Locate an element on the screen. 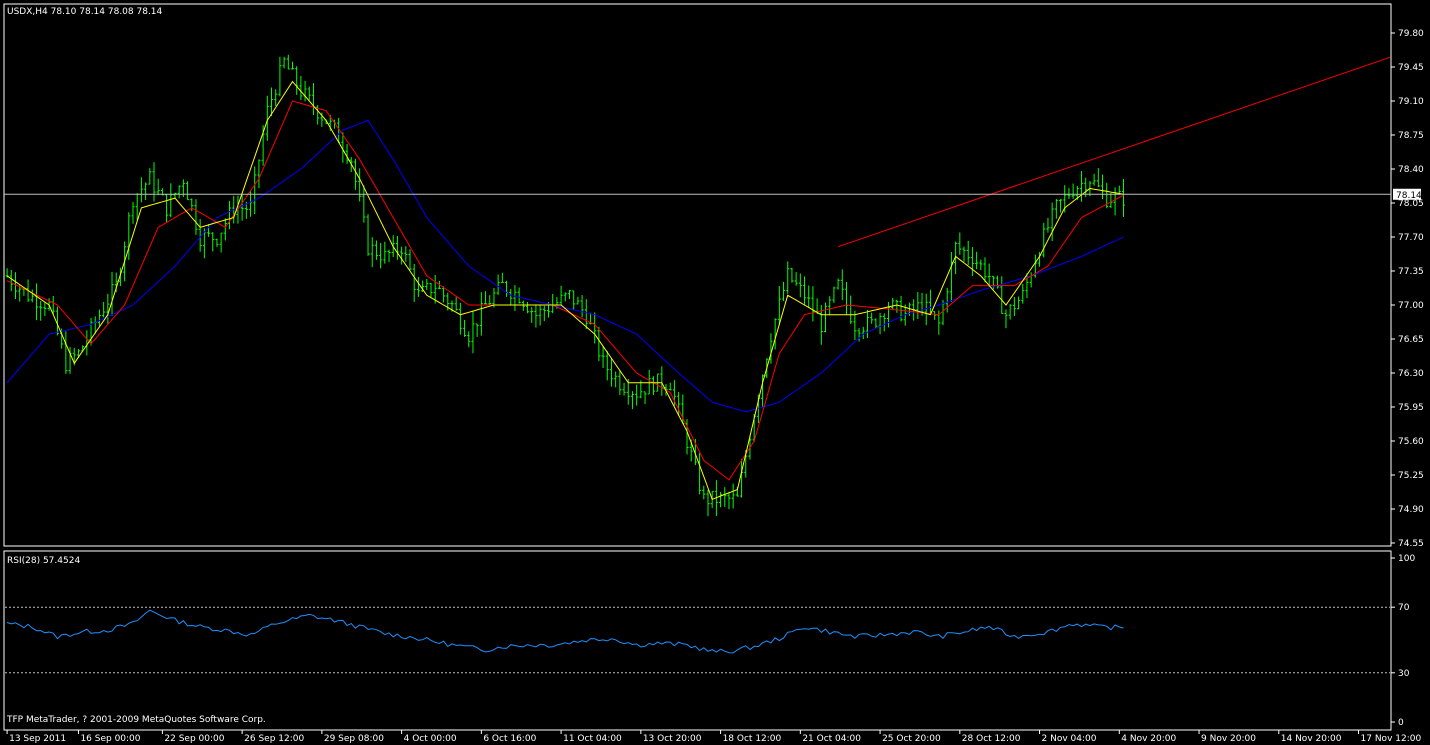 This screenshot has height=745, width=1430. trendline is located at coordinates (1114, 152).